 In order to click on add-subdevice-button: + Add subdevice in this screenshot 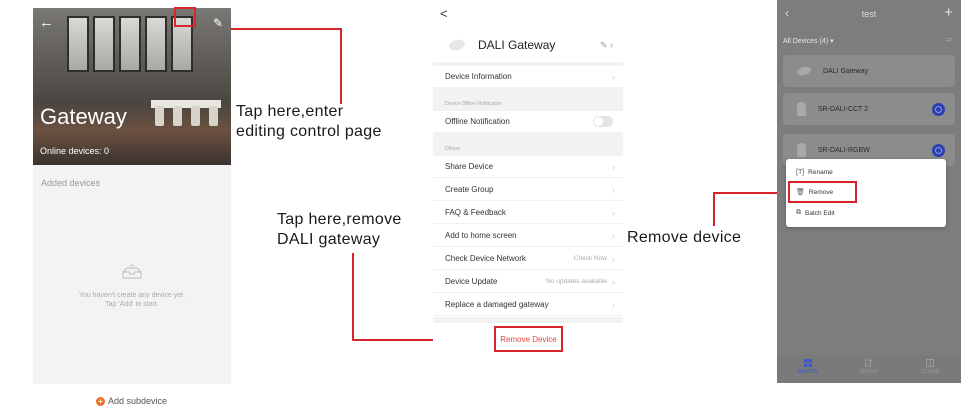, I will do `click(131, 401)`.